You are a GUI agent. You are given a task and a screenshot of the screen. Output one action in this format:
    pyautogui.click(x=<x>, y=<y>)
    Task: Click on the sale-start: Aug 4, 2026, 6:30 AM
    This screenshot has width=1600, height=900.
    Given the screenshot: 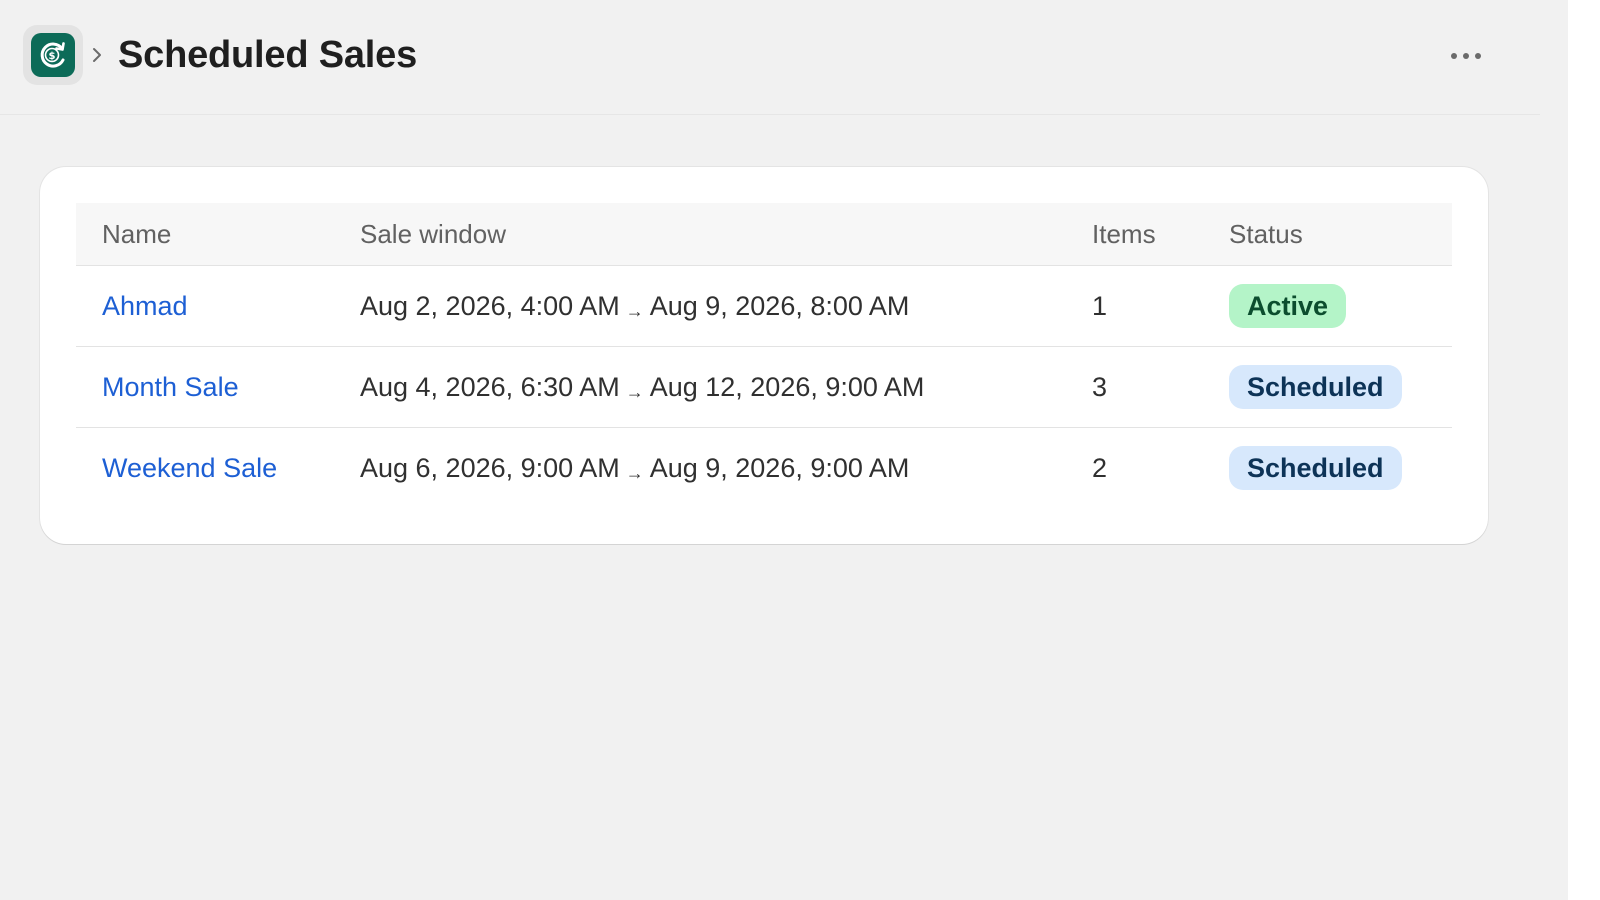 What is the action you would take?
    pyautogui.click(x=490, y=386)
    